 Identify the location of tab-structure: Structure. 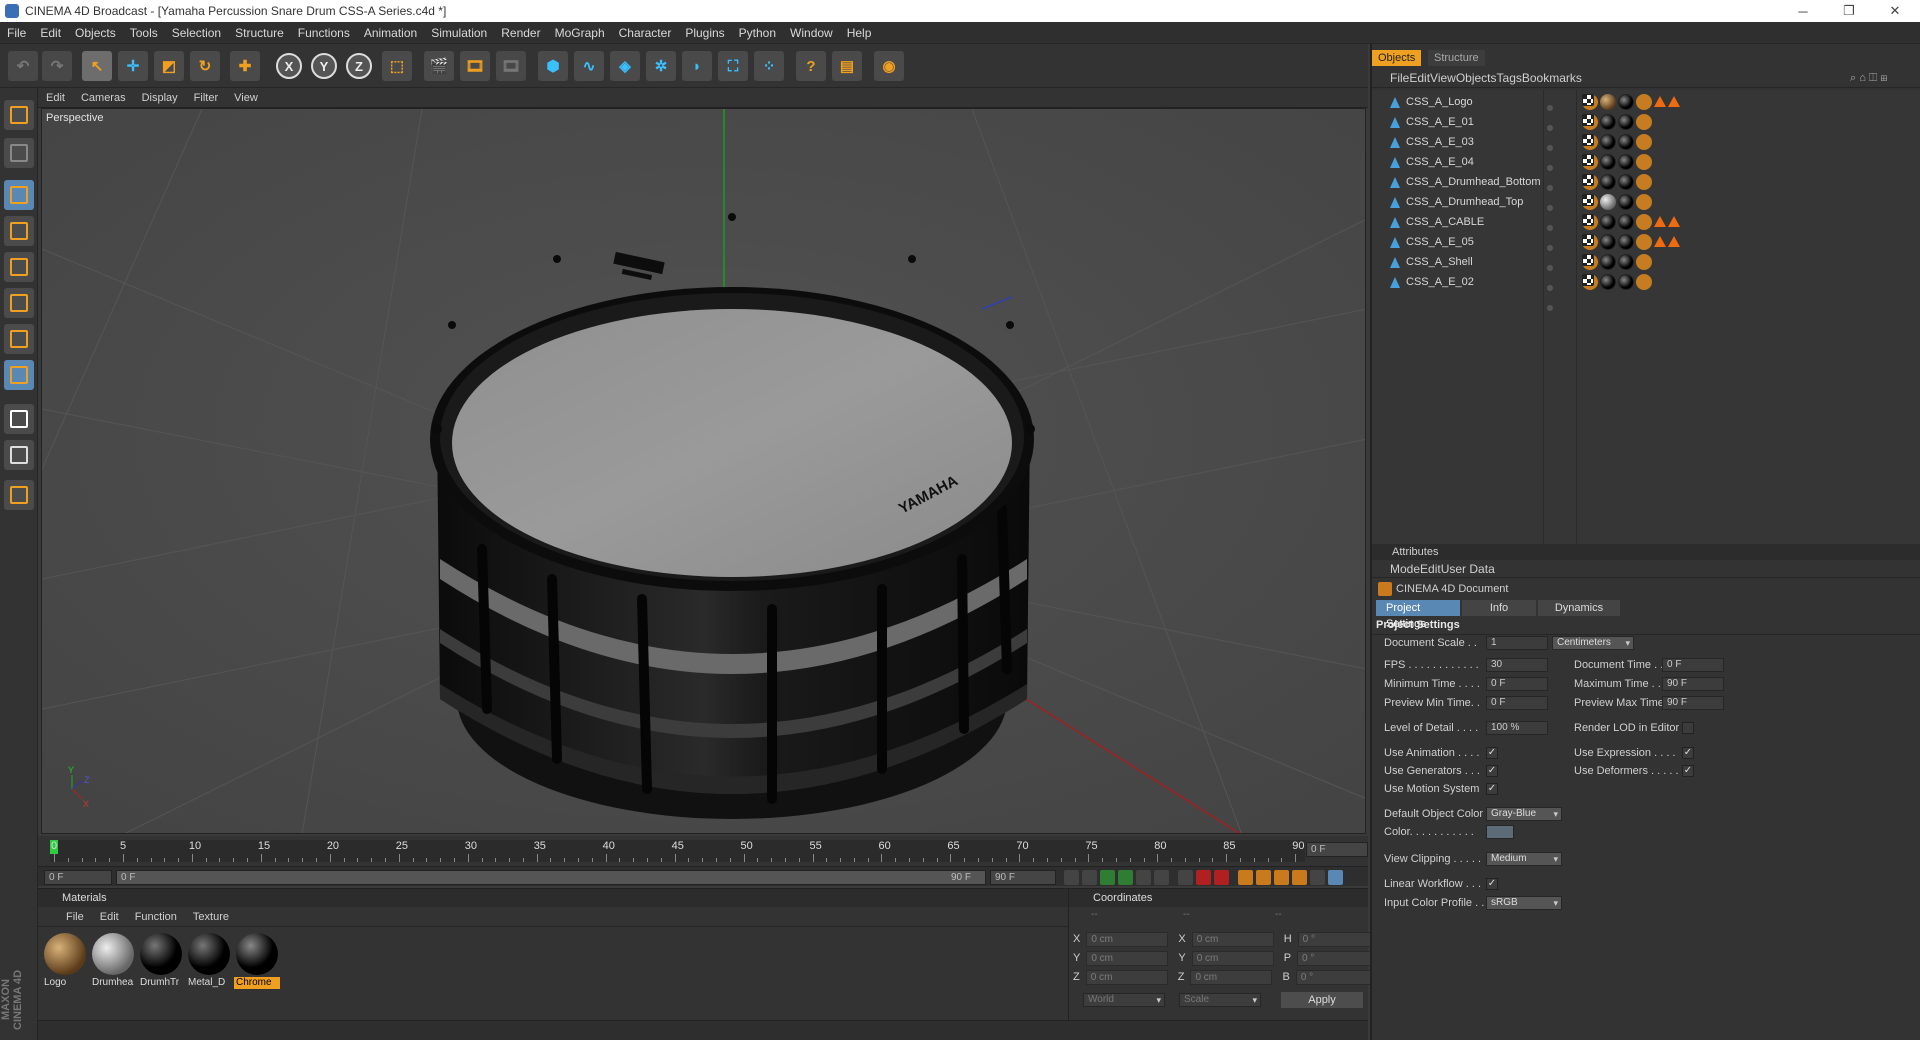
(1456, 58).